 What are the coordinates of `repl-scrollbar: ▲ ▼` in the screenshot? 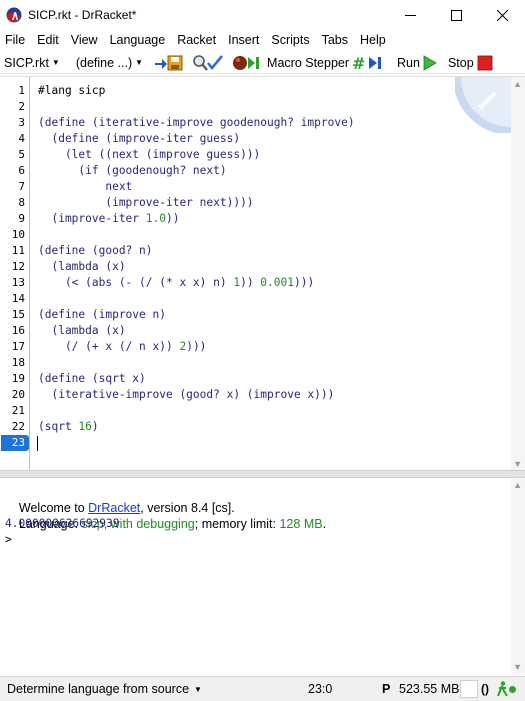 It's located at (518, 576).